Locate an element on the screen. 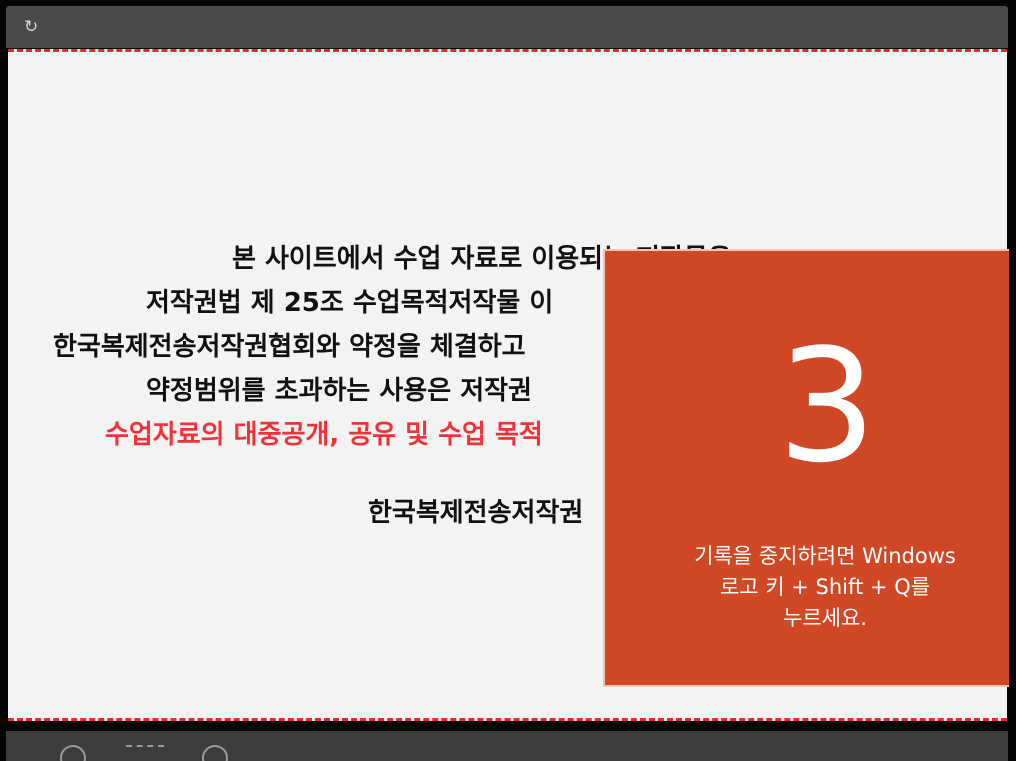 The image size is (1016, 761). recording-border-top is located at coordinates (507, 50).